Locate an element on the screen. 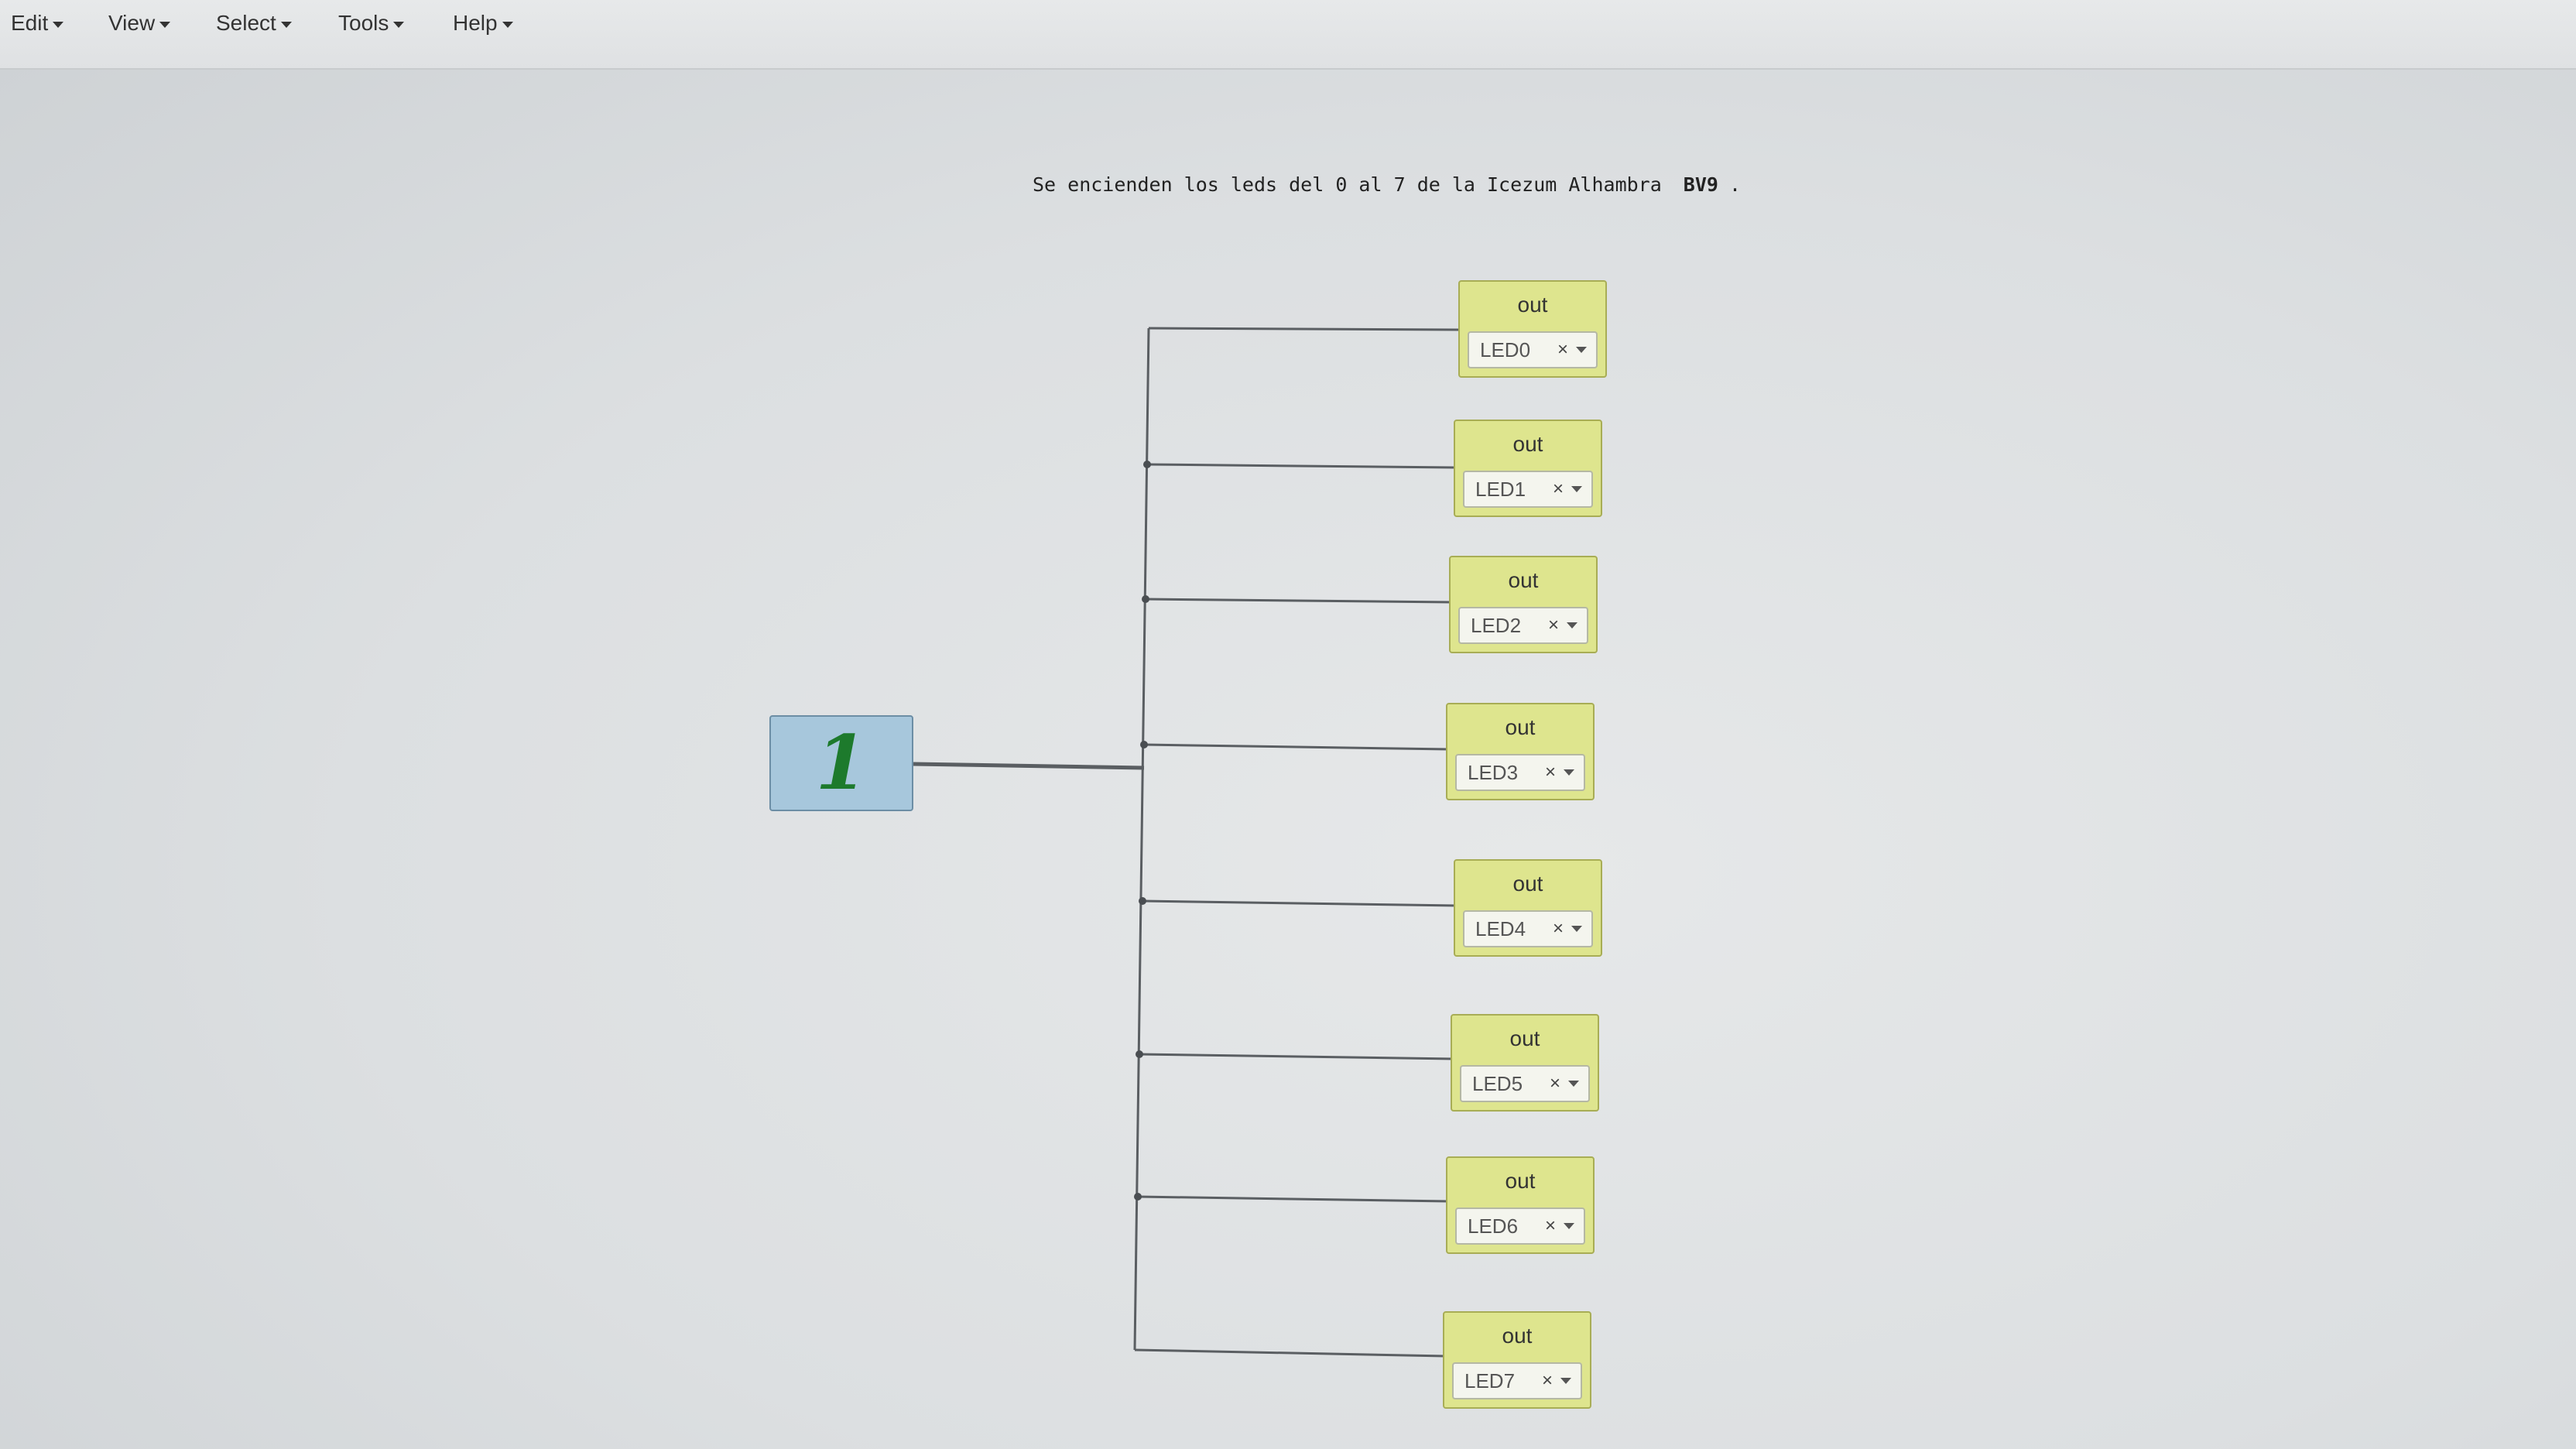 The image size is (2576, 1449). pin-select: LED3 × is located at coordinates (1520, 772).